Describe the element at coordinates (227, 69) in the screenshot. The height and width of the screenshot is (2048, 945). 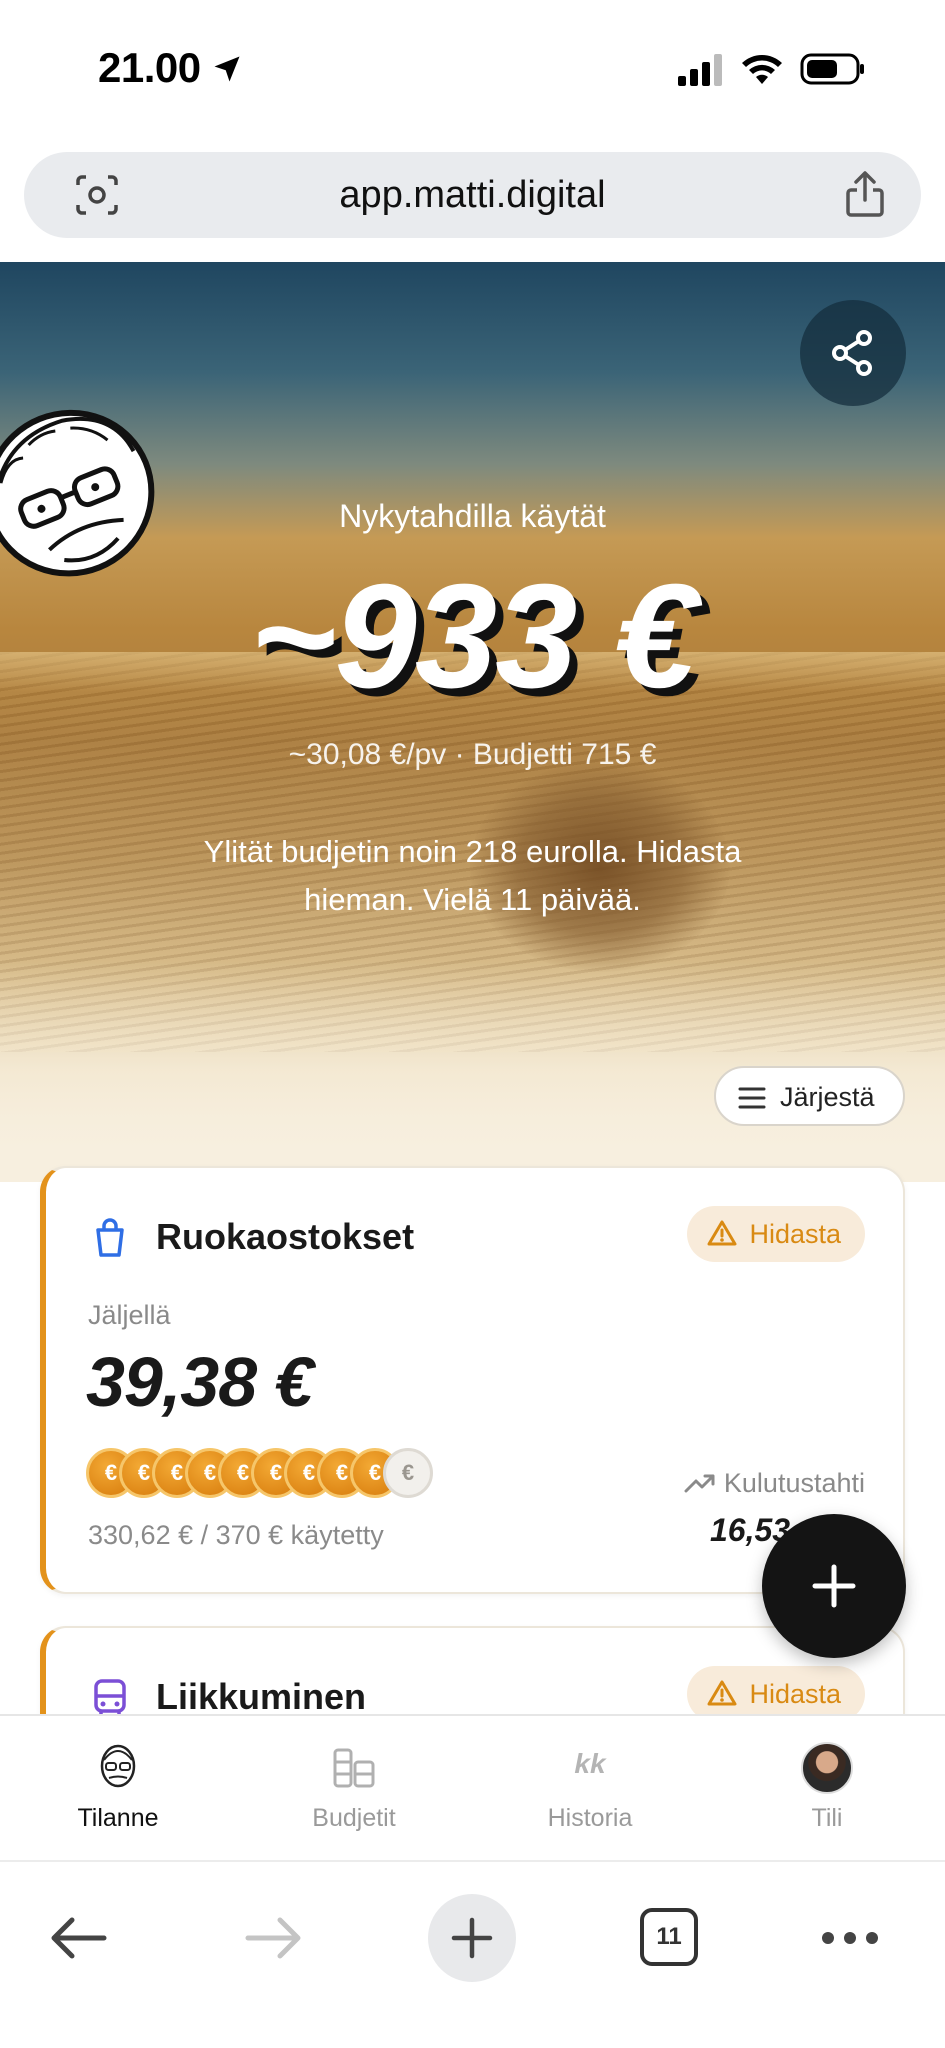
I see `location-arrow-icon` at that location.